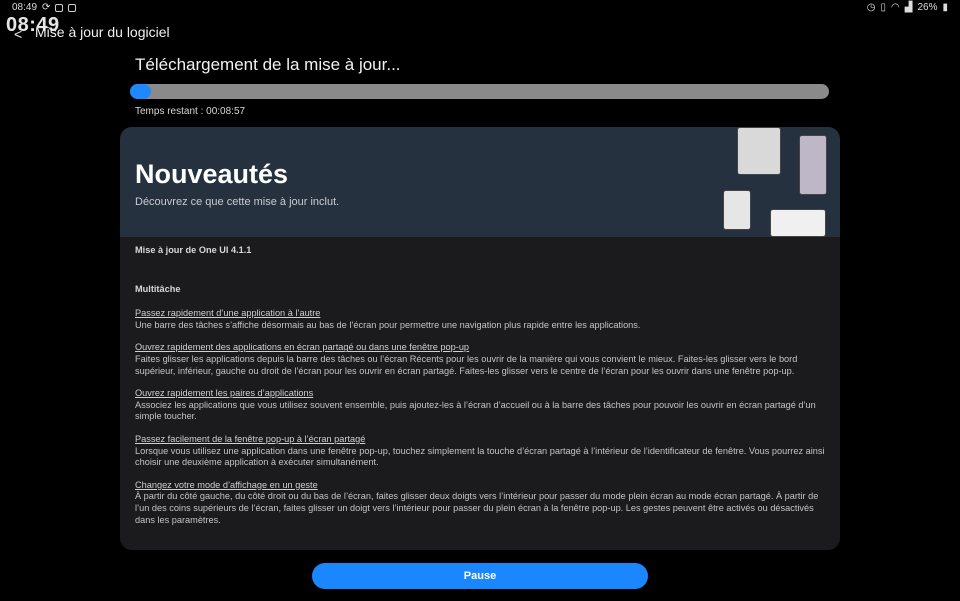  Describe the element at coordinates (759, 151) in the screenshot. I see `tablet-illustration` at that location.